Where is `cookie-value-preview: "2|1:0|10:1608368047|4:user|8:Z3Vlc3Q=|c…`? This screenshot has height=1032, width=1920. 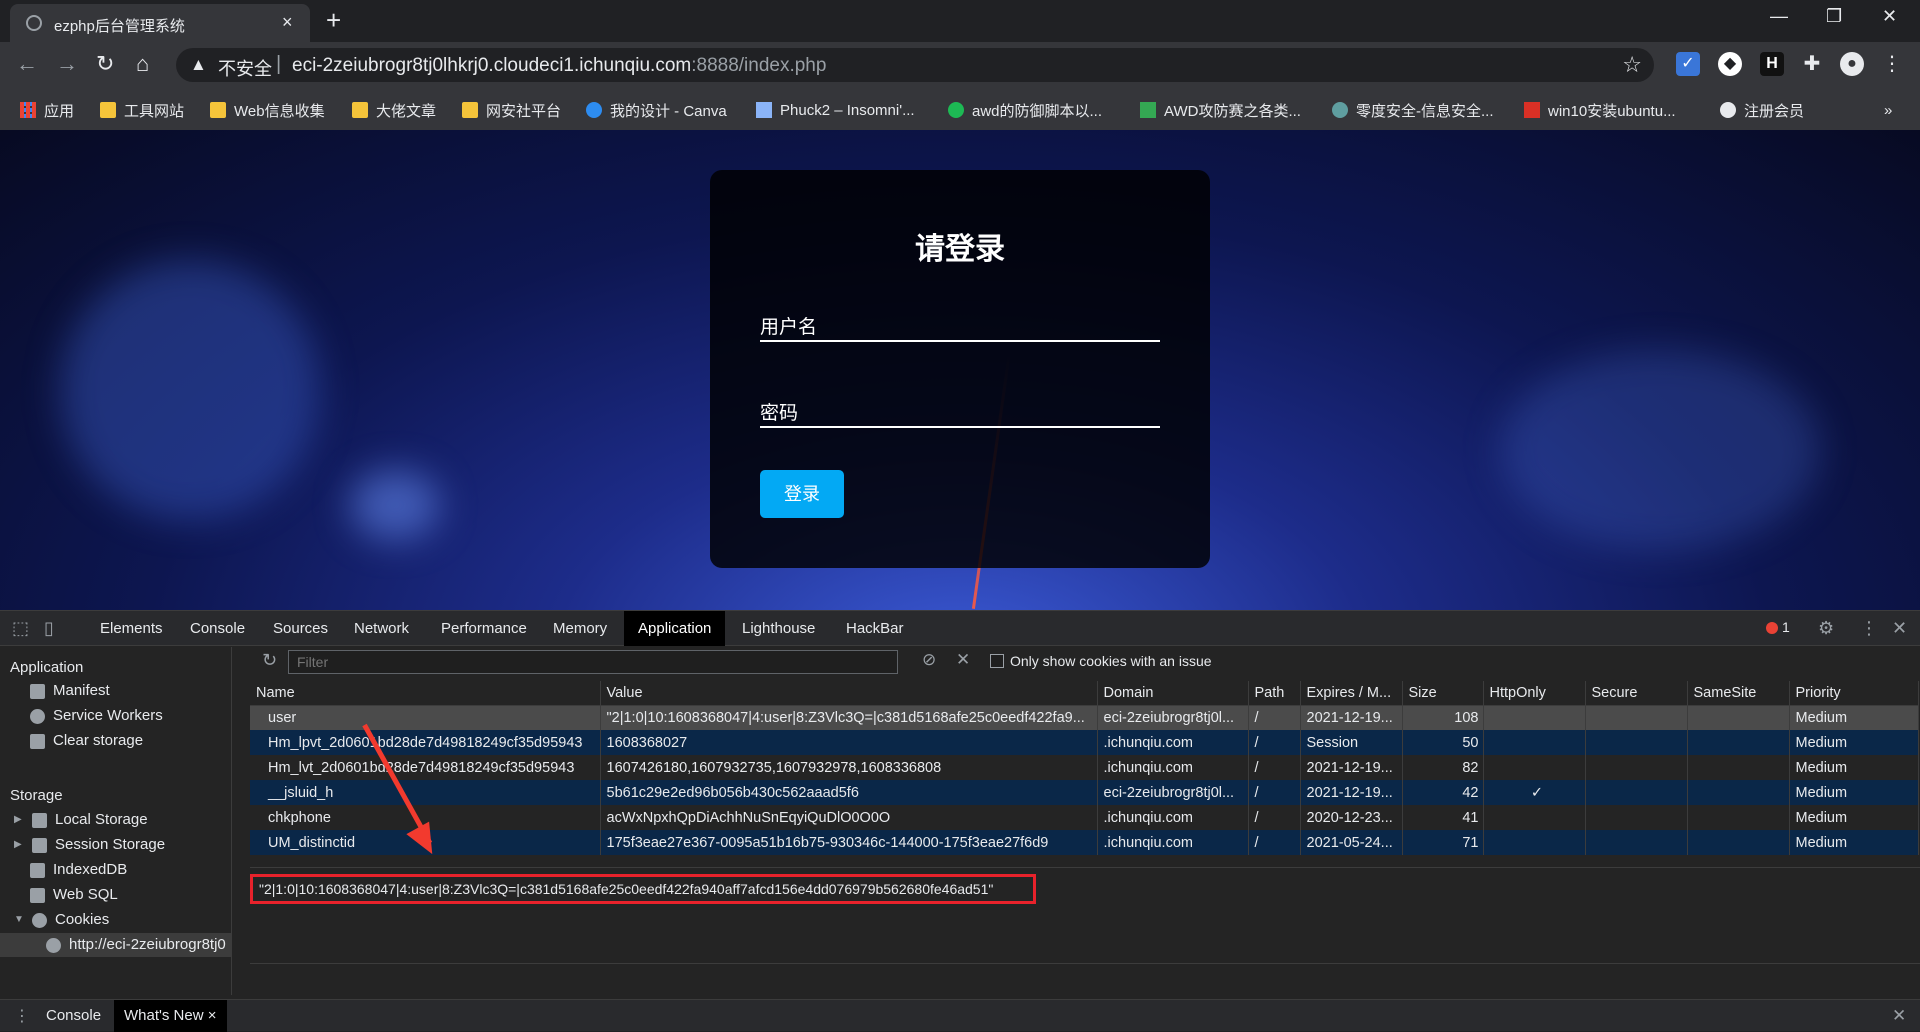 cookie-value-preview: "2|1:0|10:1608368047|4:user|8:Z3Vlc3Q=|c… is located at coordinates (643, 889).